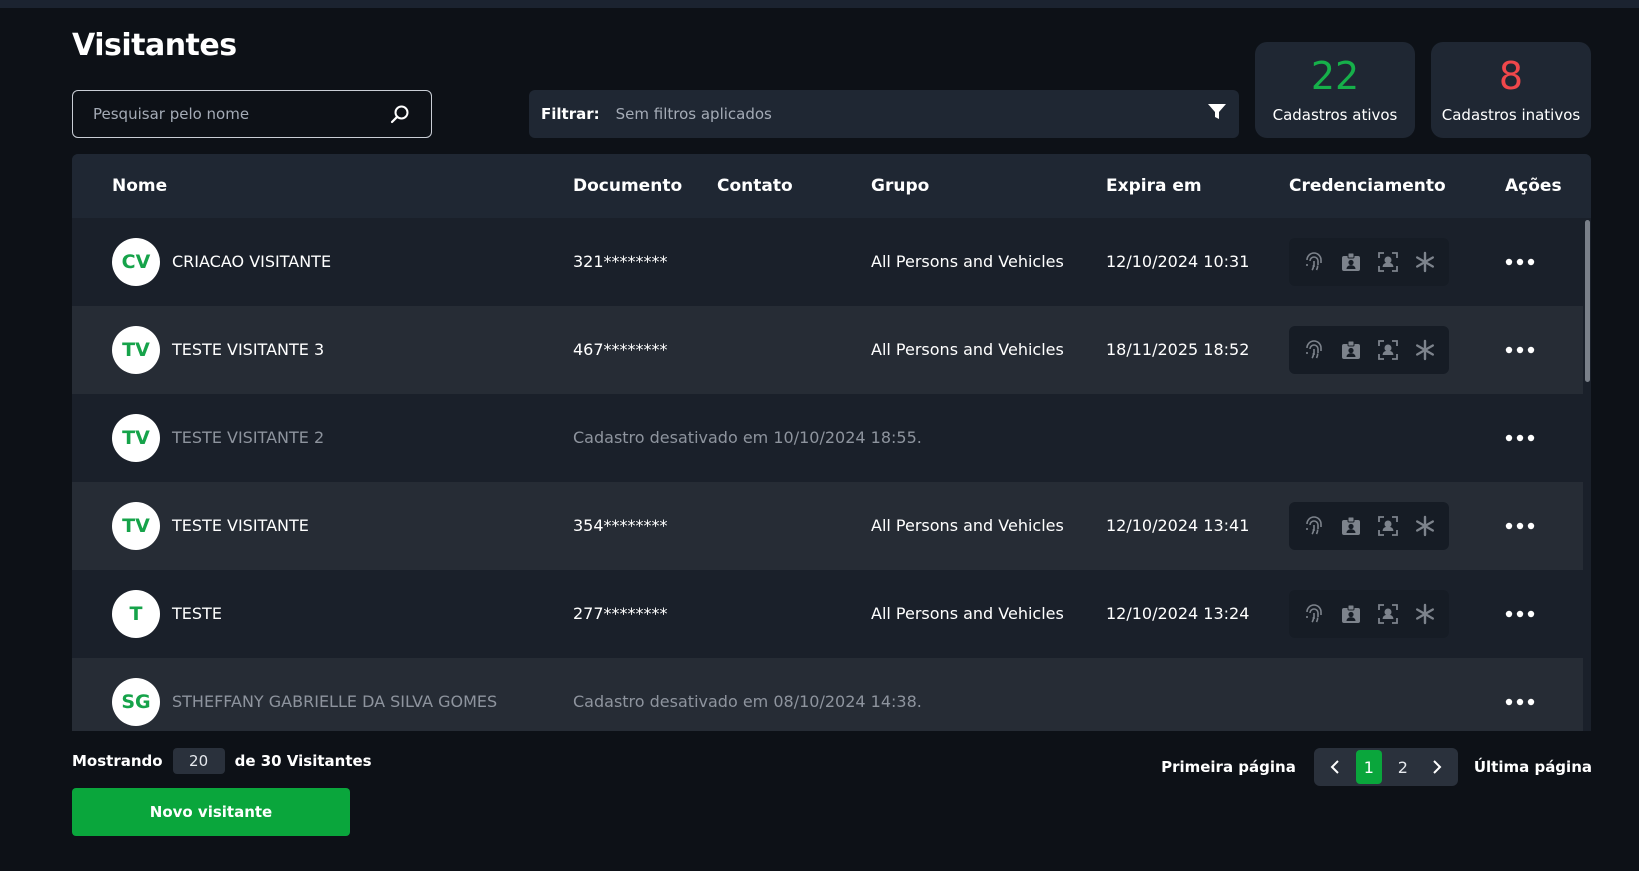  What do you see at coordinates (303, 761) in the screenshot?
I see `showing-suffix: de 30 Visitantes` at bounding box center [303, 761].